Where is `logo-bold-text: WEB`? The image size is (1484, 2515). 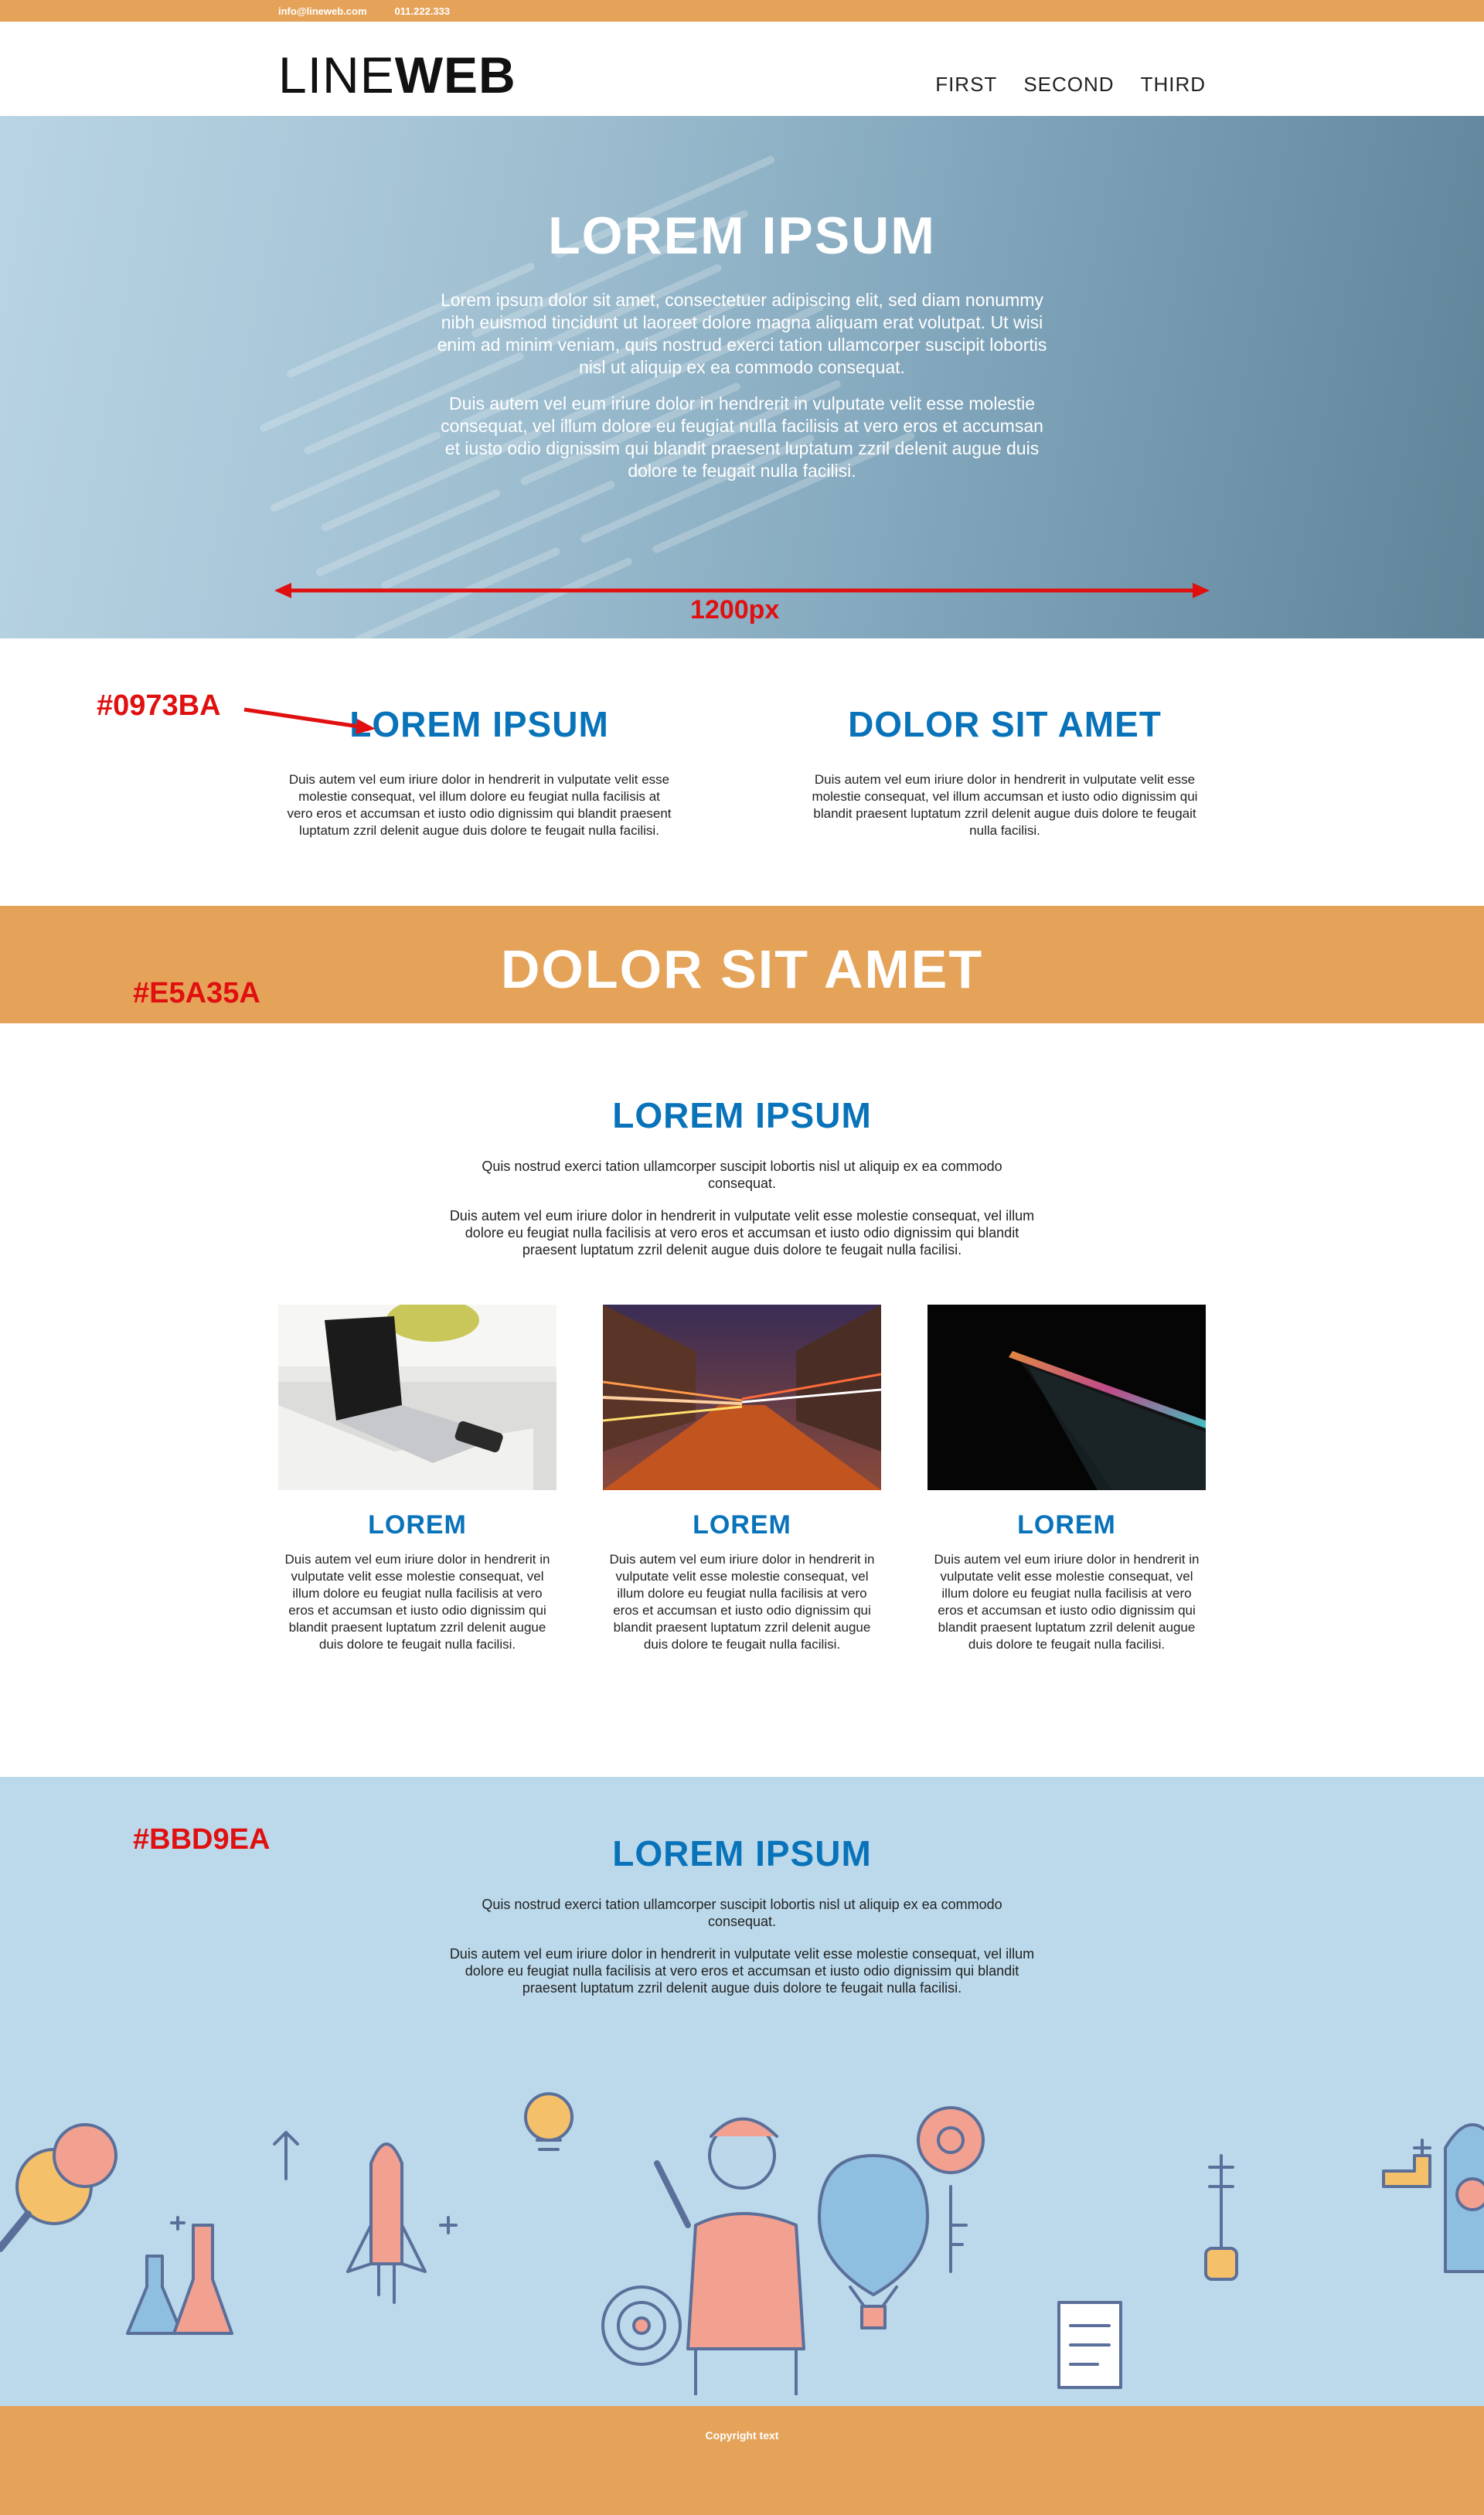
logo-bold-text: WEB is located at coordinates (455, 75).